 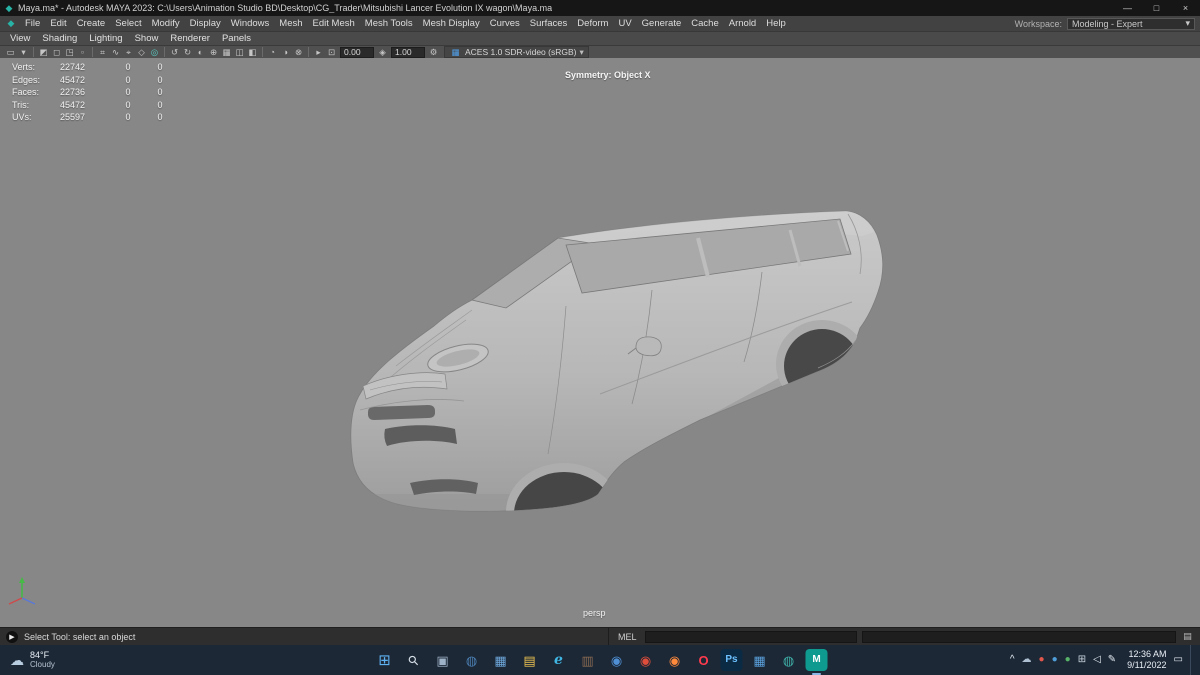 What do you see at coordinates (760, 660) in the screenshot?
I see `settings-app: ▦` at bounding box center [760, 660].